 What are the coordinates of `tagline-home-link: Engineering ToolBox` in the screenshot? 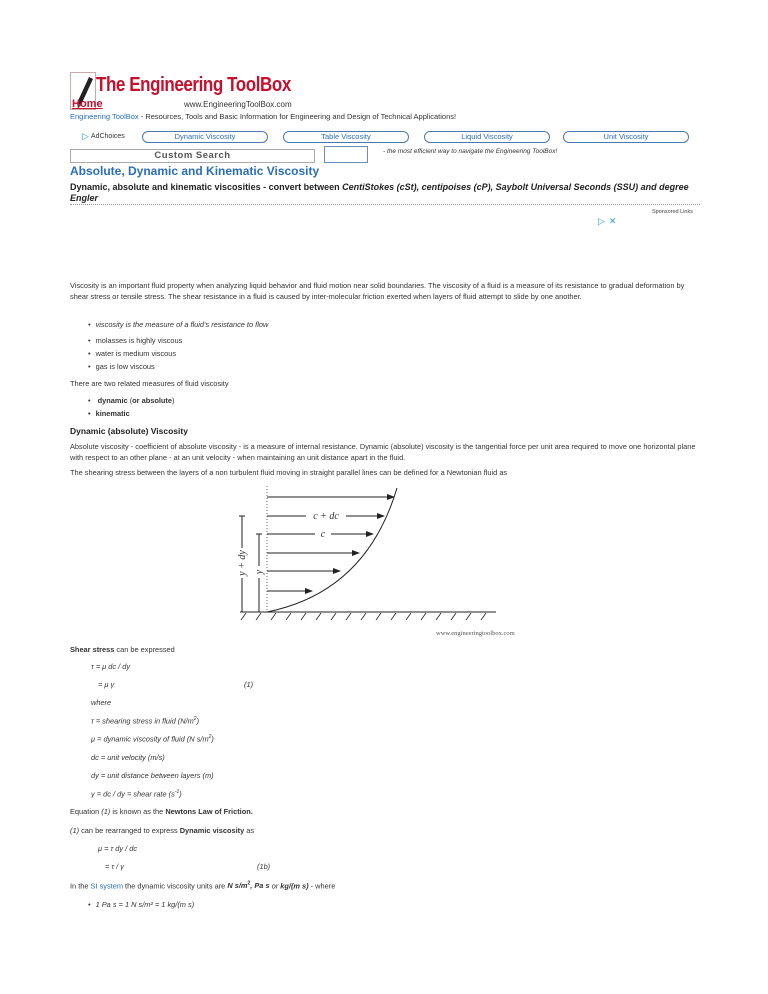 It's located at (104, 116).